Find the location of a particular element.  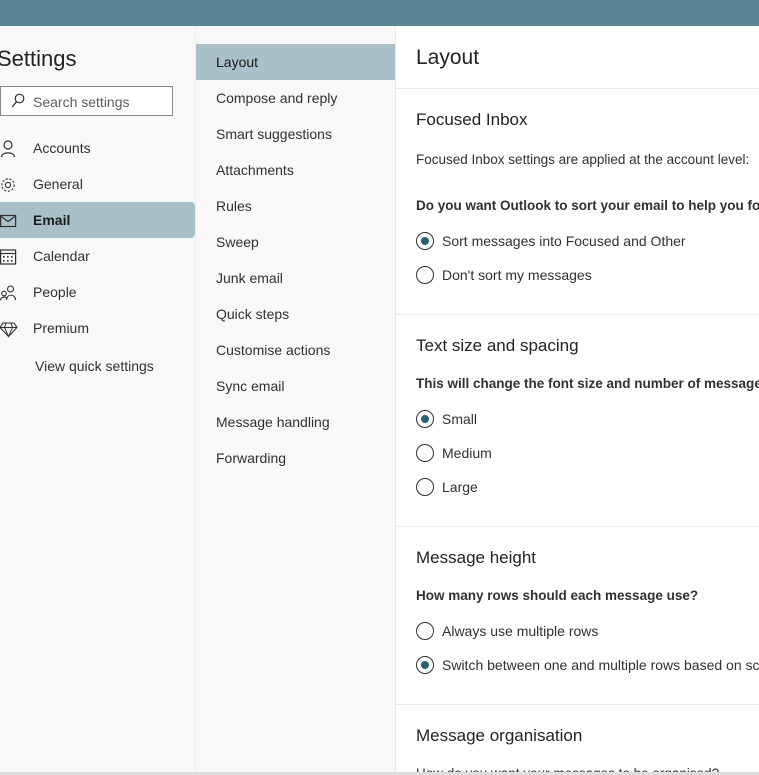

submenu-item-quick-steps: Quick steps is located at coordinates (295, 314).